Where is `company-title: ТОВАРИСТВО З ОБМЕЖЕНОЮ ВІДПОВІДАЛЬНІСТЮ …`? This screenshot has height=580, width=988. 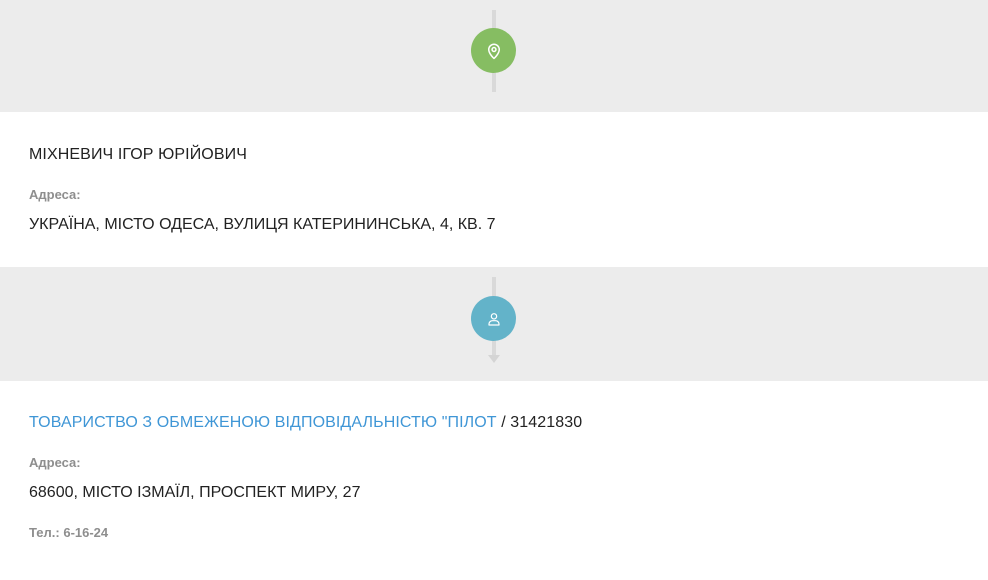
company-title: ТОВАРИСТВО З ОБМЕЖЕНОЮ ВІДПОВІДАЛЬНІСТЮ … is located at coordinates (305, 423).